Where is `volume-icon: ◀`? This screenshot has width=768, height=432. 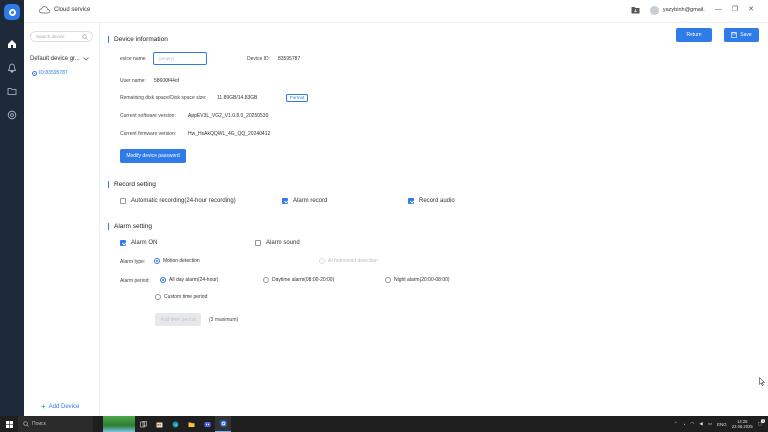 volume-icon: ◀ is located at coordinates (700, 424).